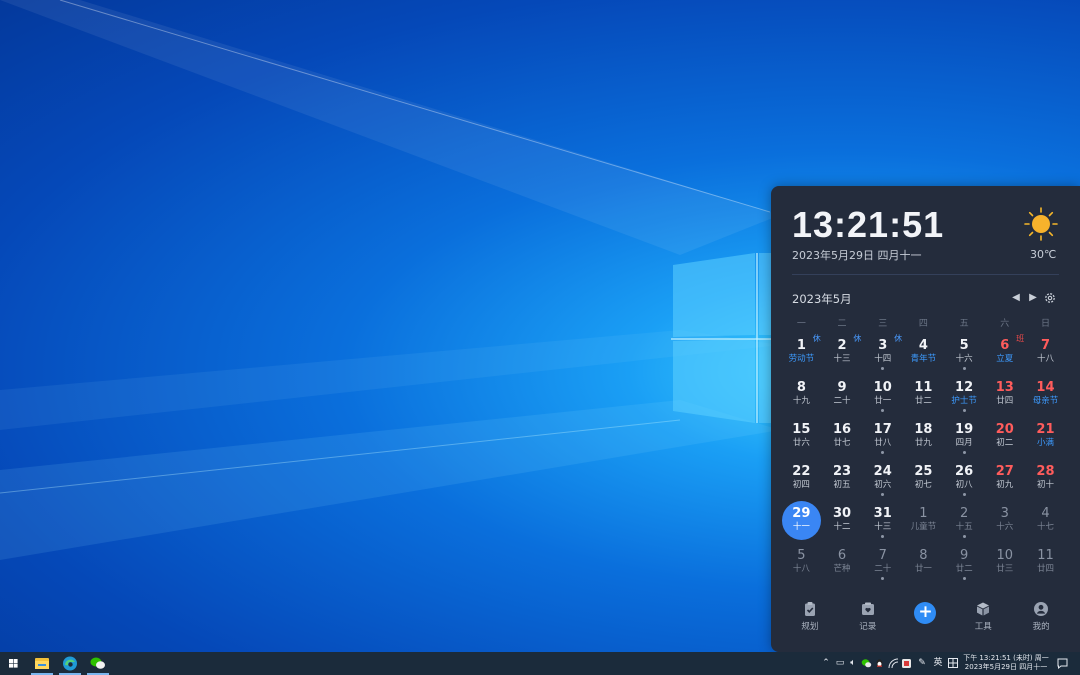 This screenshot has height=675, width=1080. Describe the element at coordinates (1045, 353) in the screenshot. I see `calendar-day: 7 十八` at that location.